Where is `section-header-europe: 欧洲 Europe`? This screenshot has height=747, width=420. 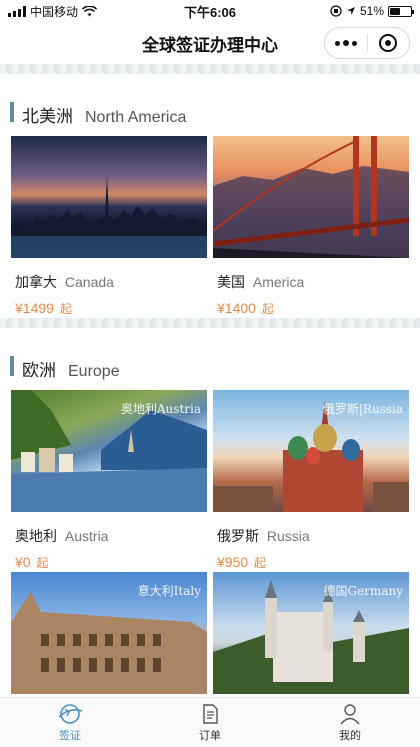 section-header-europe: 欧洲 Europe is located at coordinates (210, 359).